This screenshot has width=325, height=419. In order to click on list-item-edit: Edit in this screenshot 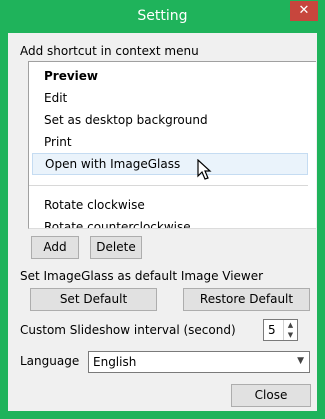, I will do `click(168, 98)`.